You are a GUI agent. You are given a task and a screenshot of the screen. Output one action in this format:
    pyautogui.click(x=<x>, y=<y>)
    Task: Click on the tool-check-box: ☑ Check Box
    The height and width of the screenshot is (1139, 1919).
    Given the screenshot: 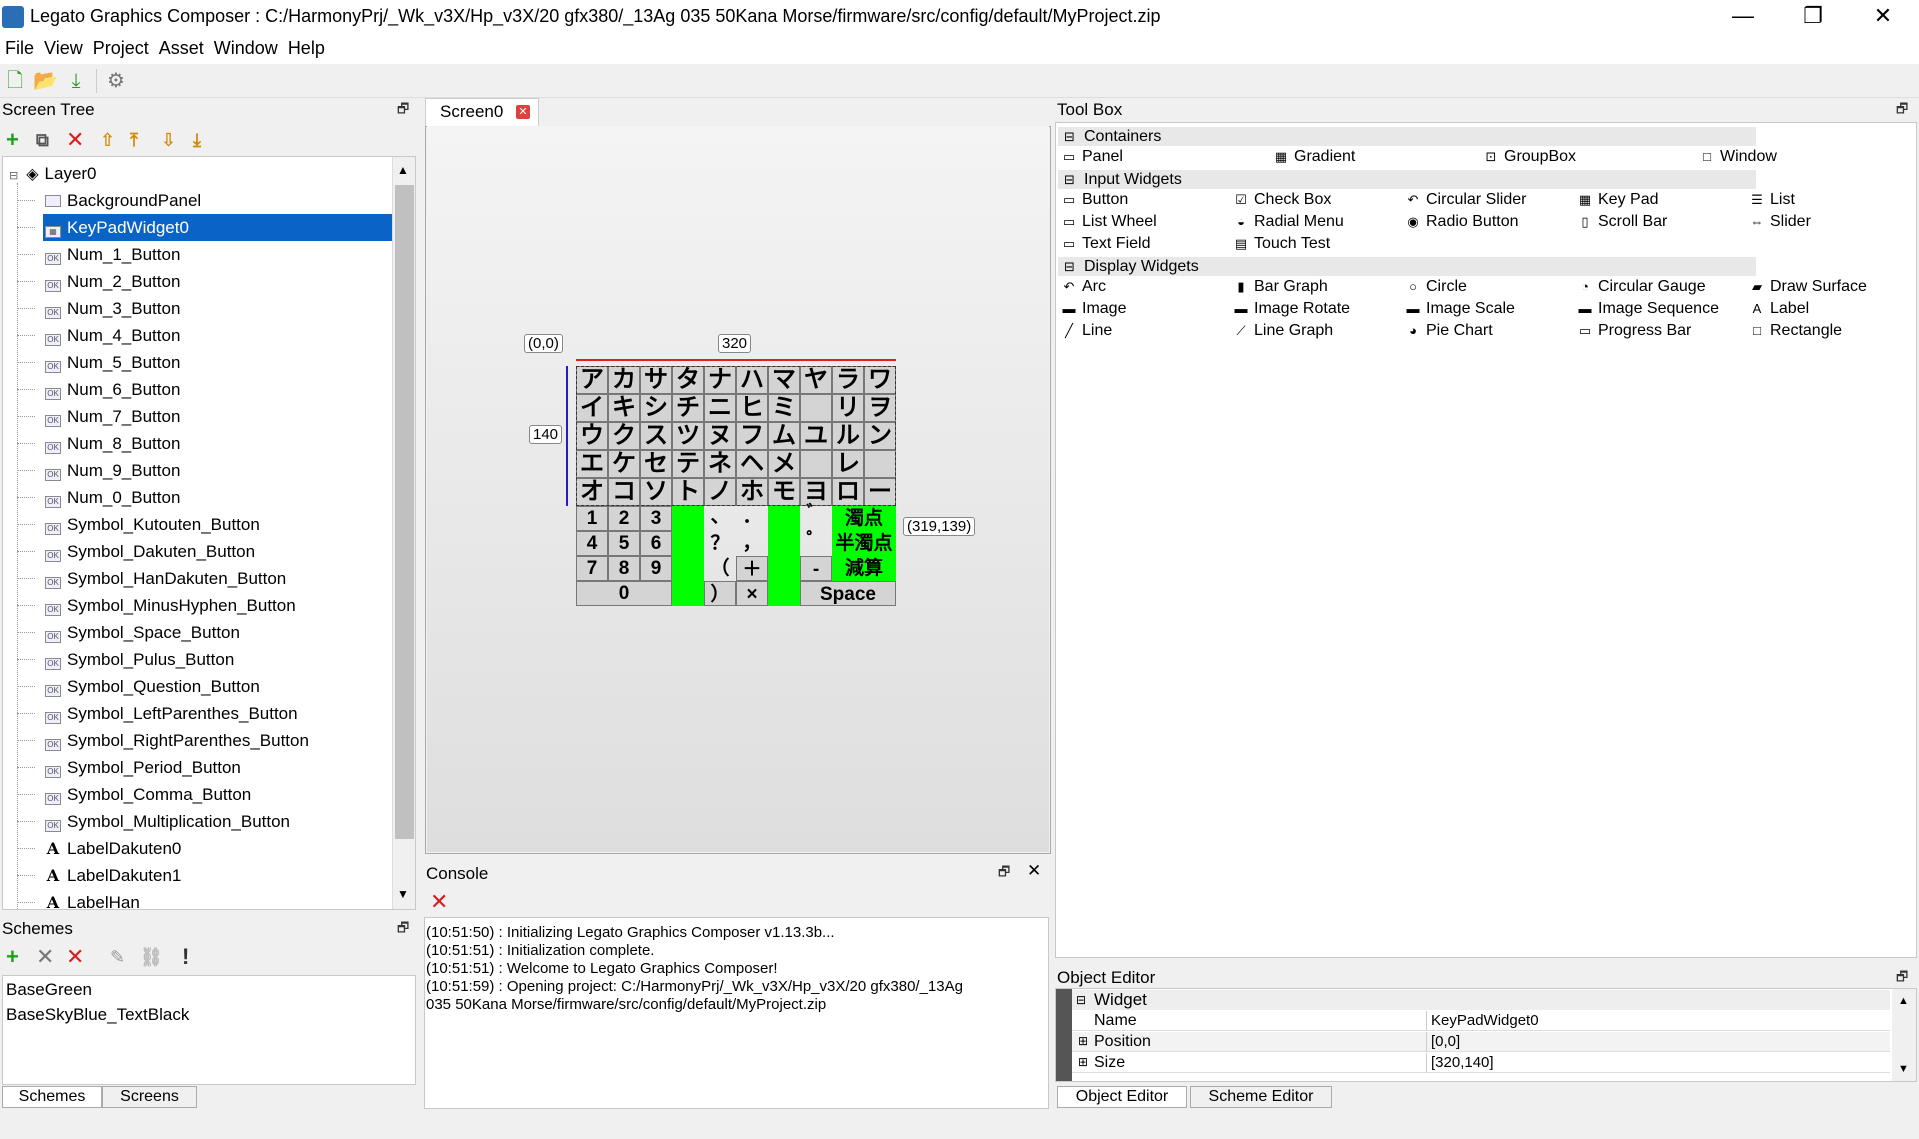 What is the action you would take?
    pyautogui.click(x=1282, y=200)
    